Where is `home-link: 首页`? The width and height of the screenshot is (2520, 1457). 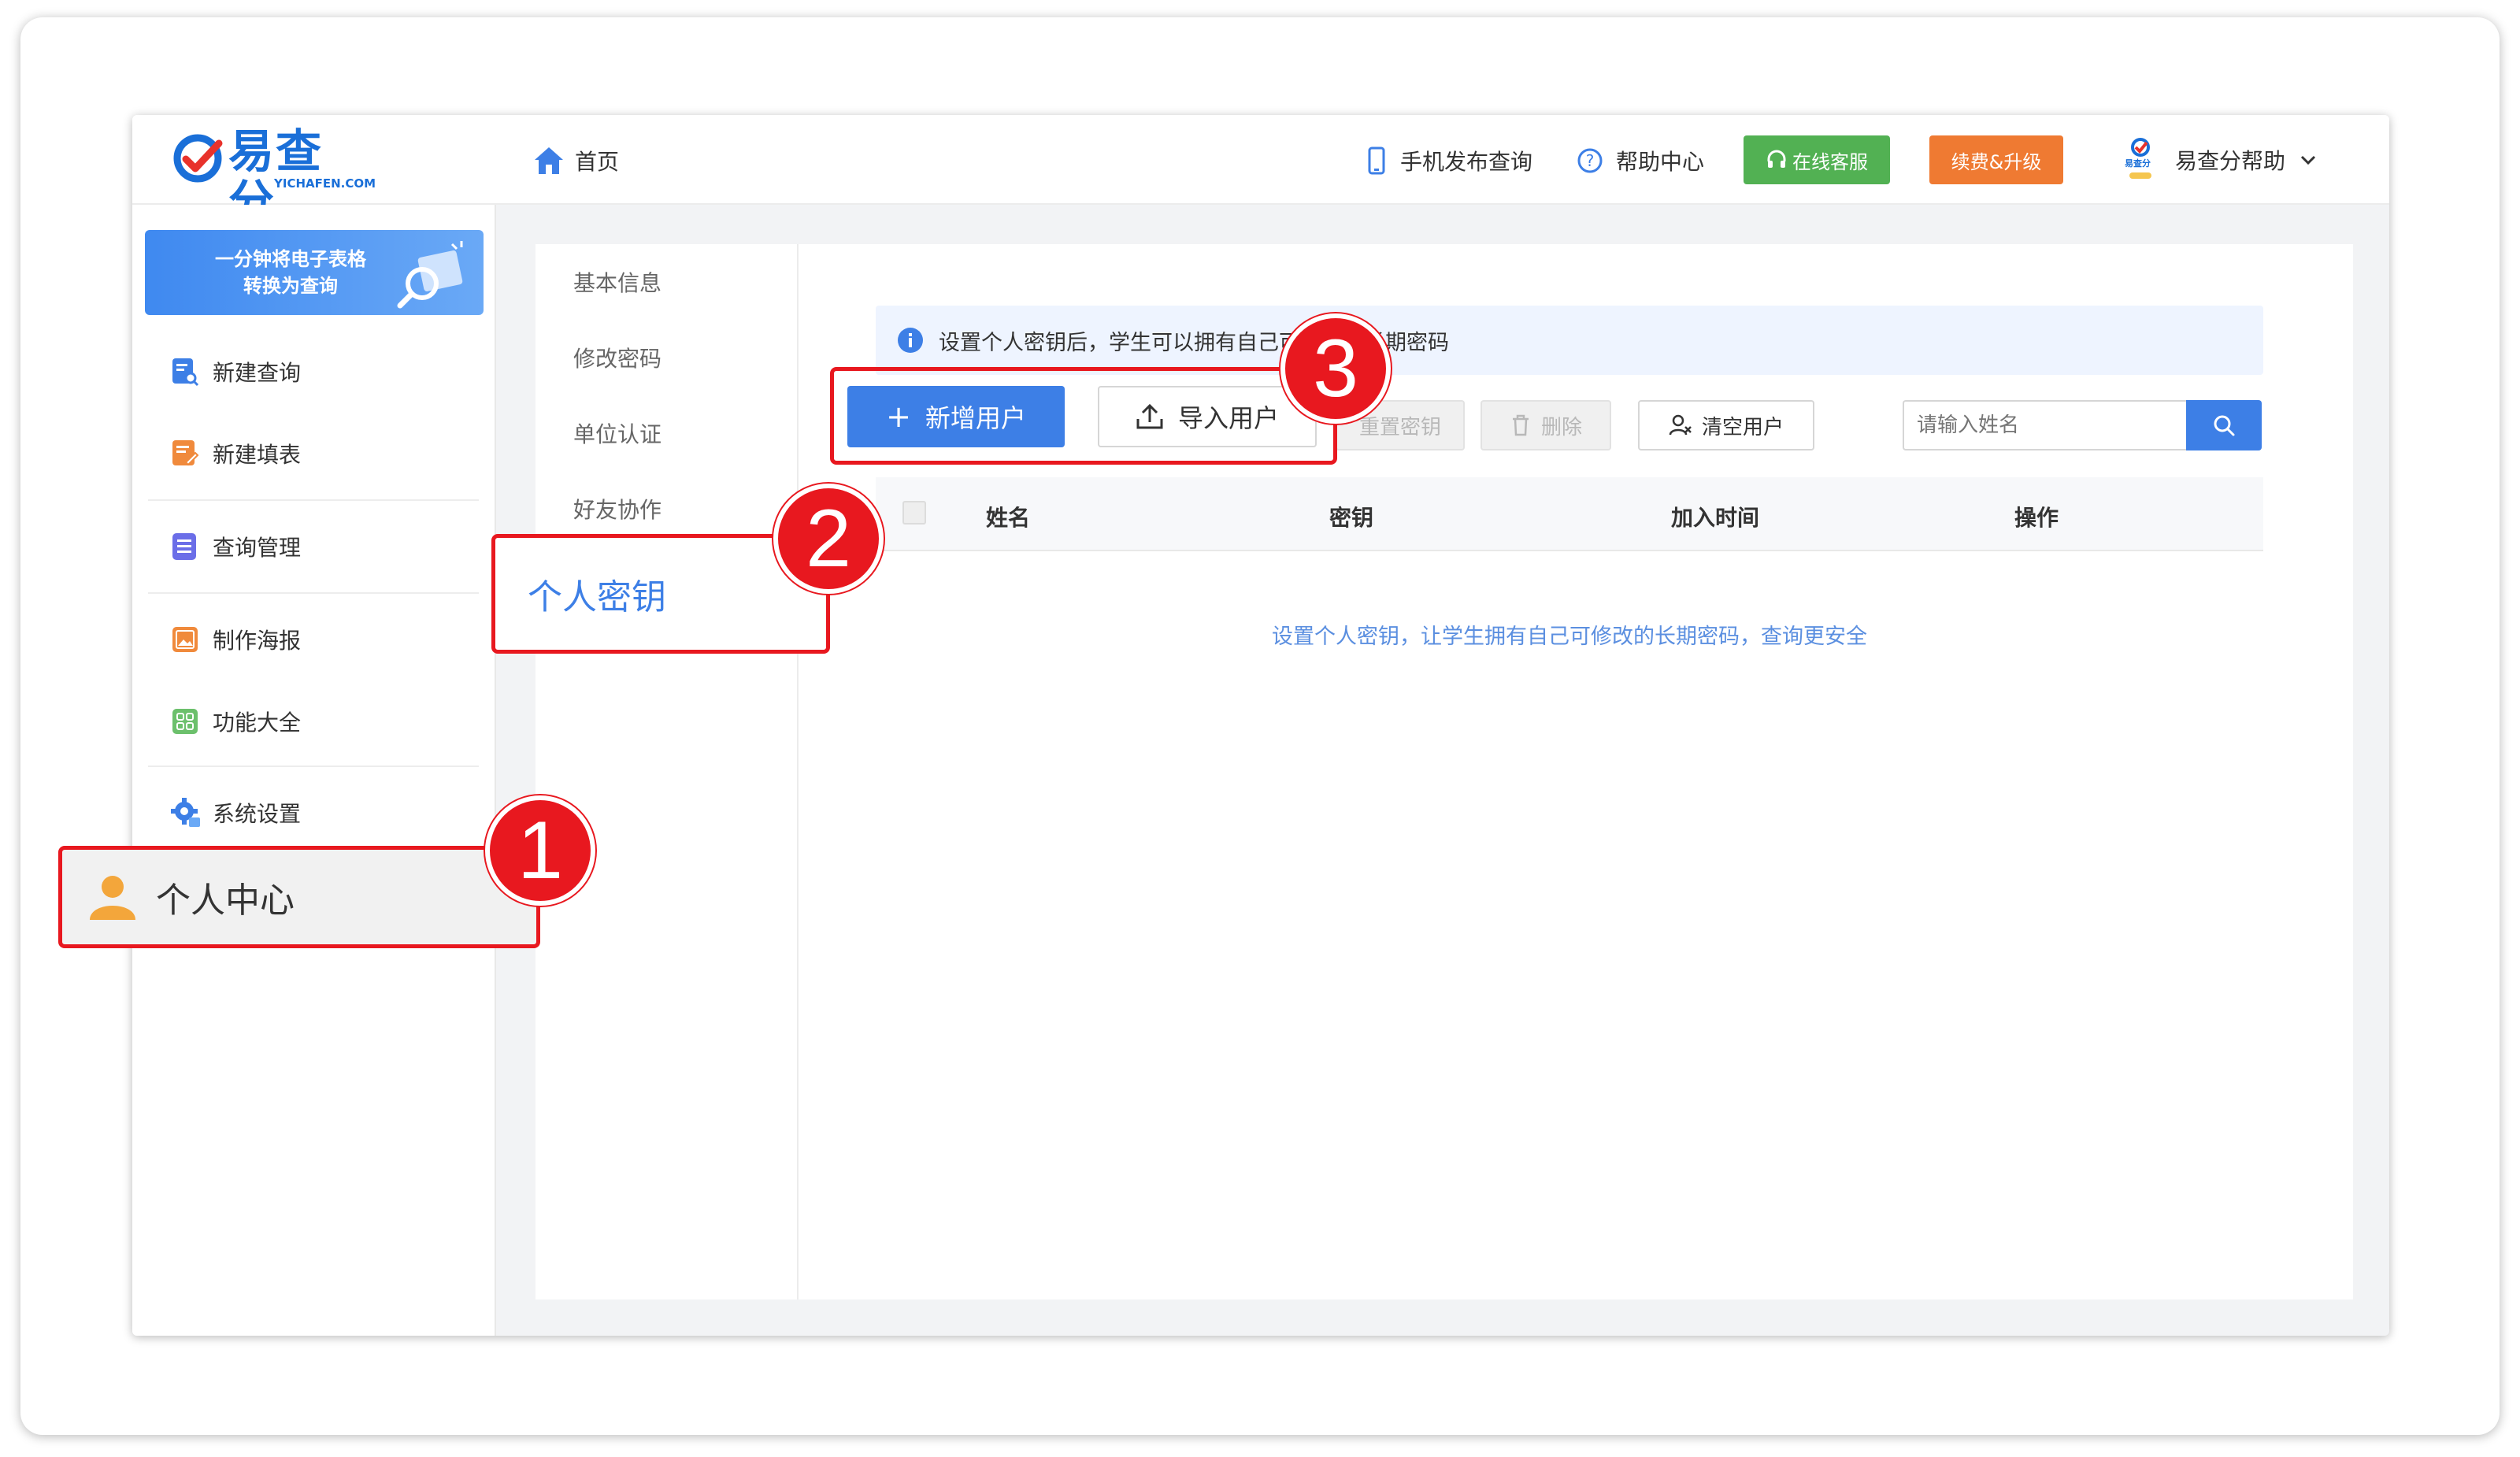 home-link: 首页 is located at coordinates (575, 160).